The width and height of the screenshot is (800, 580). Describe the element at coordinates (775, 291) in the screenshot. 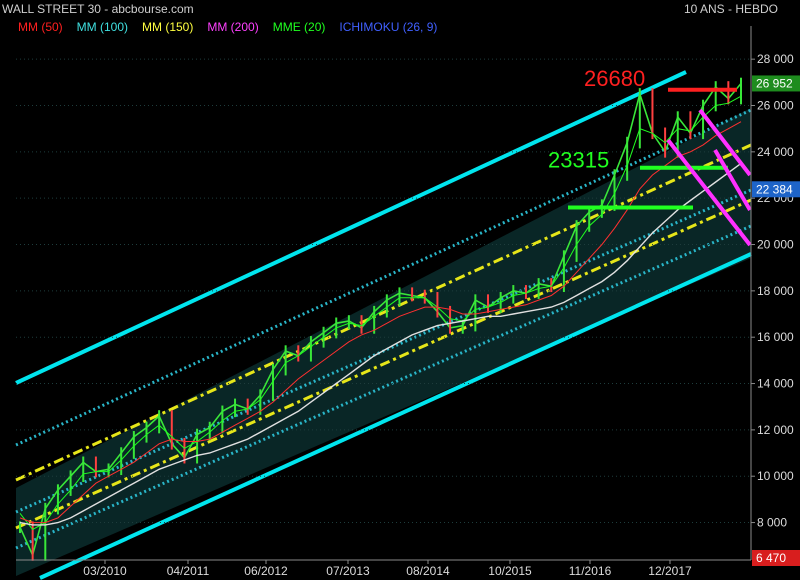

I see `y-tick-label: 18 000` at that location.